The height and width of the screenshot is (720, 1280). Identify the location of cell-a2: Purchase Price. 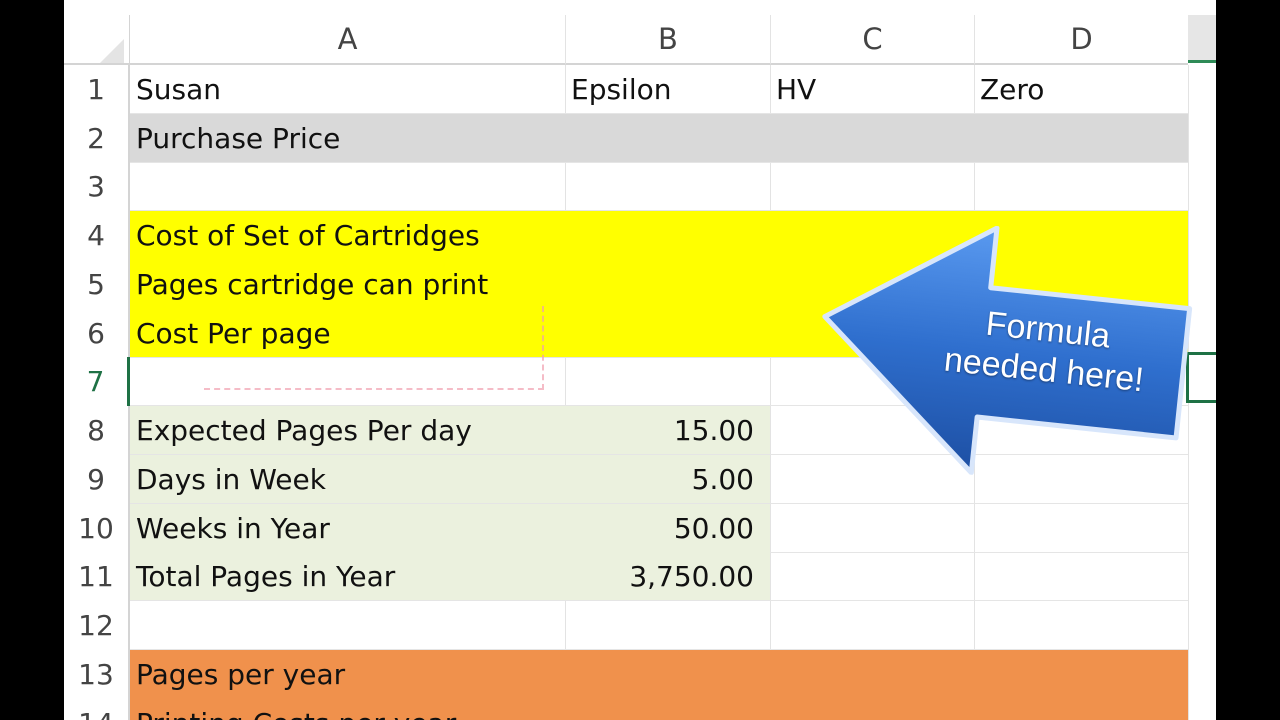
(347, 138).